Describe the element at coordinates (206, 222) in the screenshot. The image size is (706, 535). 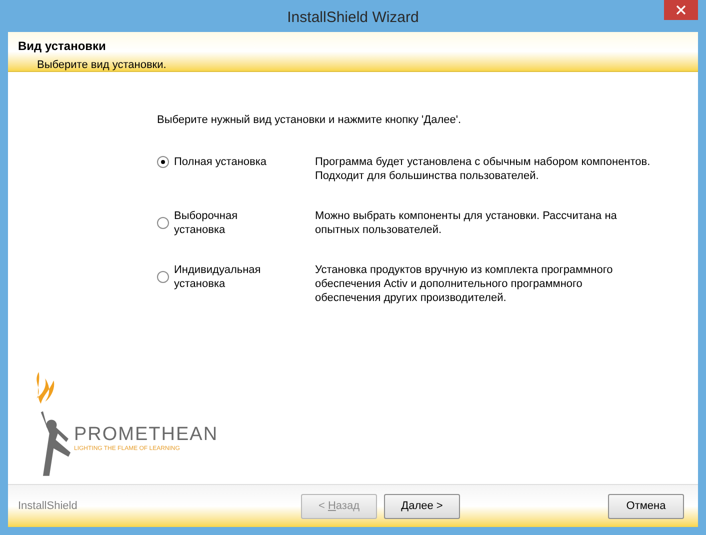
I see `option-label: Выборочная установка` at that location.